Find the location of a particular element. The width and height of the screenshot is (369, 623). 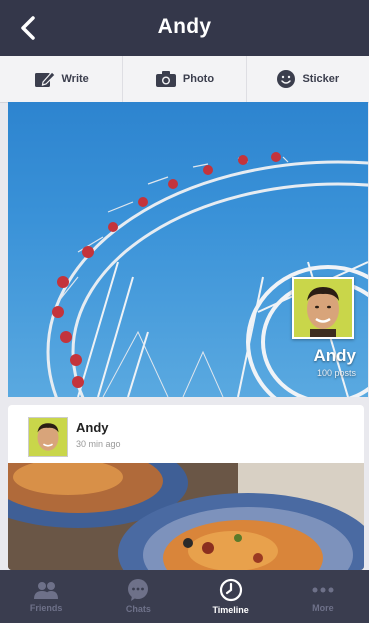

timeline-icon is located at coordinates (230, 590).